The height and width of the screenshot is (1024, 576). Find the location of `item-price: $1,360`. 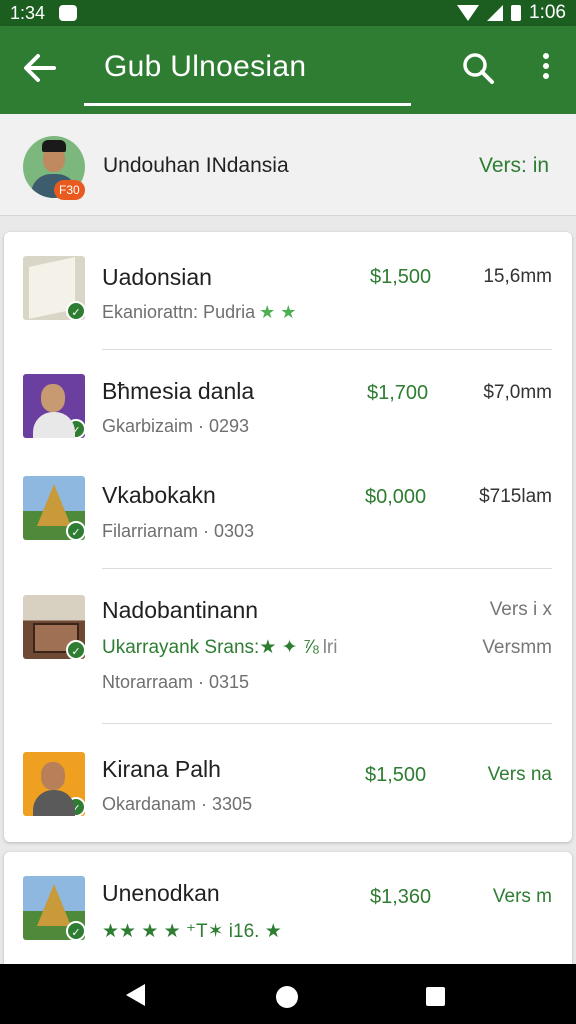

item-price: $1,360 is located at coordinates (401, 897).